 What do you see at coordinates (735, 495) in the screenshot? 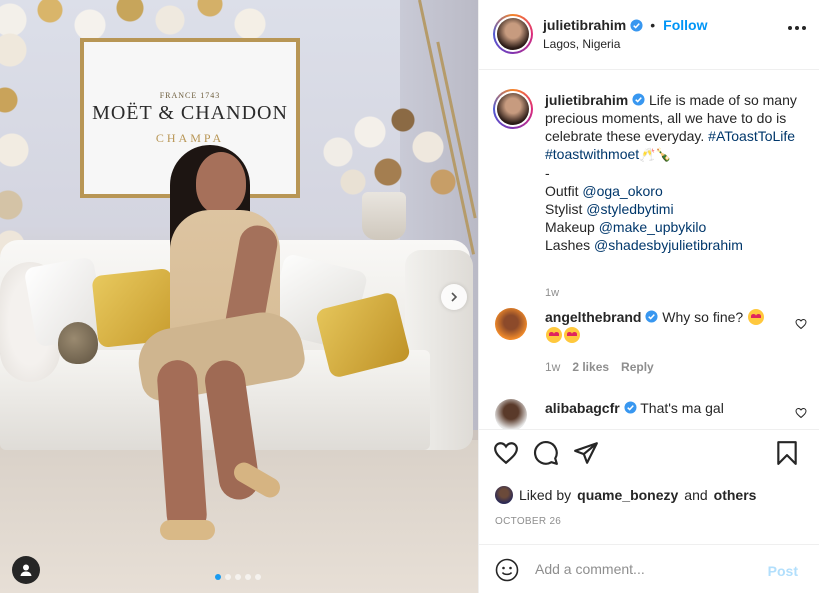
I see `liked-others-link: others` at bounding box center [735, 495].